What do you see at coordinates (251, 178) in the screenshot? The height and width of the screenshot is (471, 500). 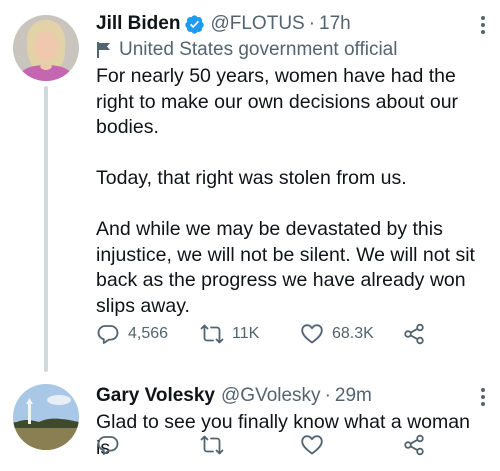 I see `tweet-paragraph: Today, that right was stolen from us.` at bounding box center [251, 178].